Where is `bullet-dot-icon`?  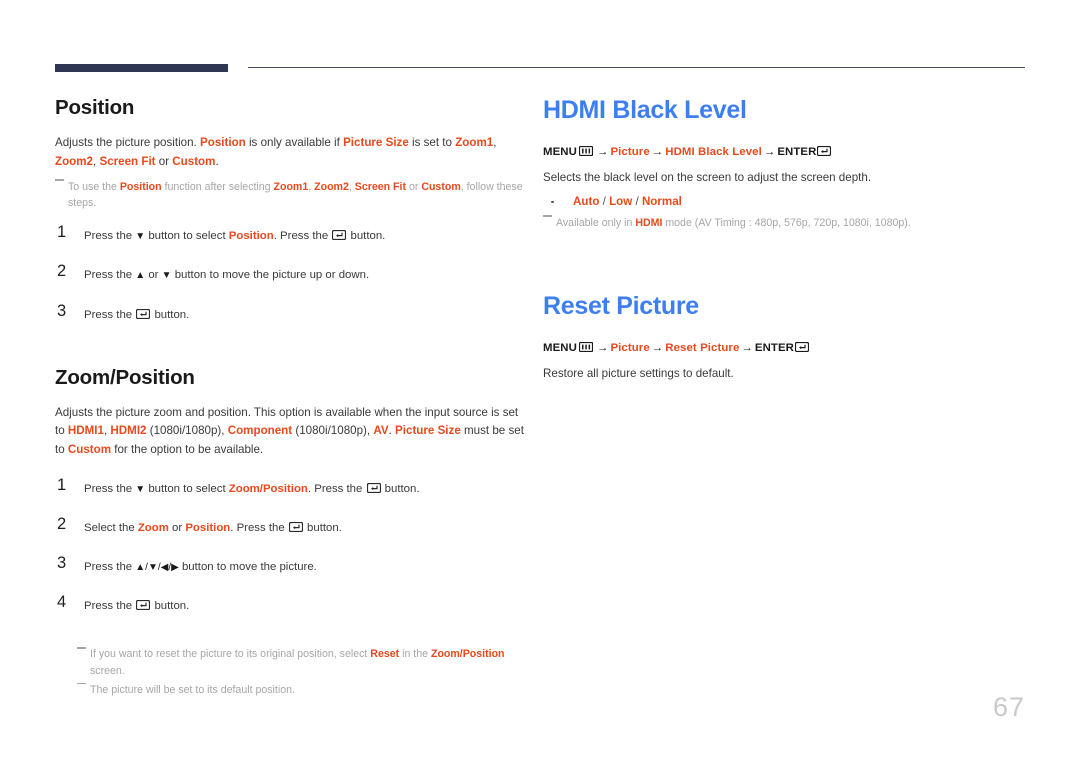 bullet-dot-icon is located at coordinates (552, 202).